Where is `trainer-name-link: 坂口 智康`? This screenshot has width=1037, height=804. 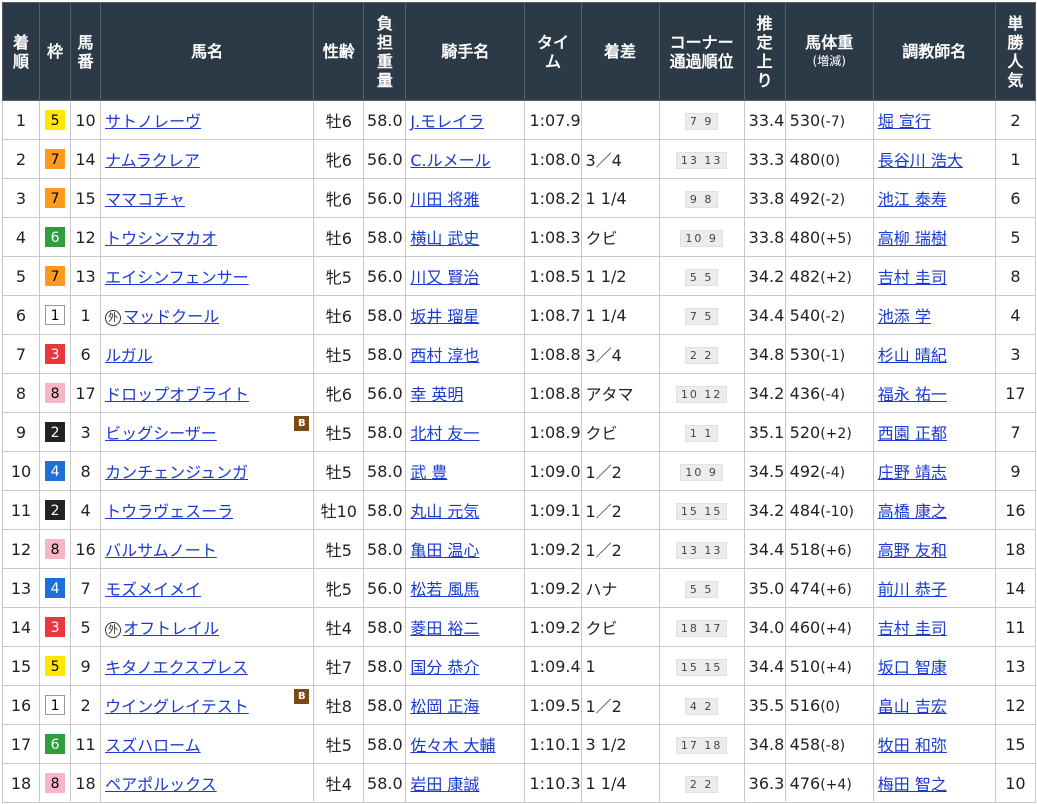
trainer-name-link: 坂口 智康 is located at coordinates (912, 667).